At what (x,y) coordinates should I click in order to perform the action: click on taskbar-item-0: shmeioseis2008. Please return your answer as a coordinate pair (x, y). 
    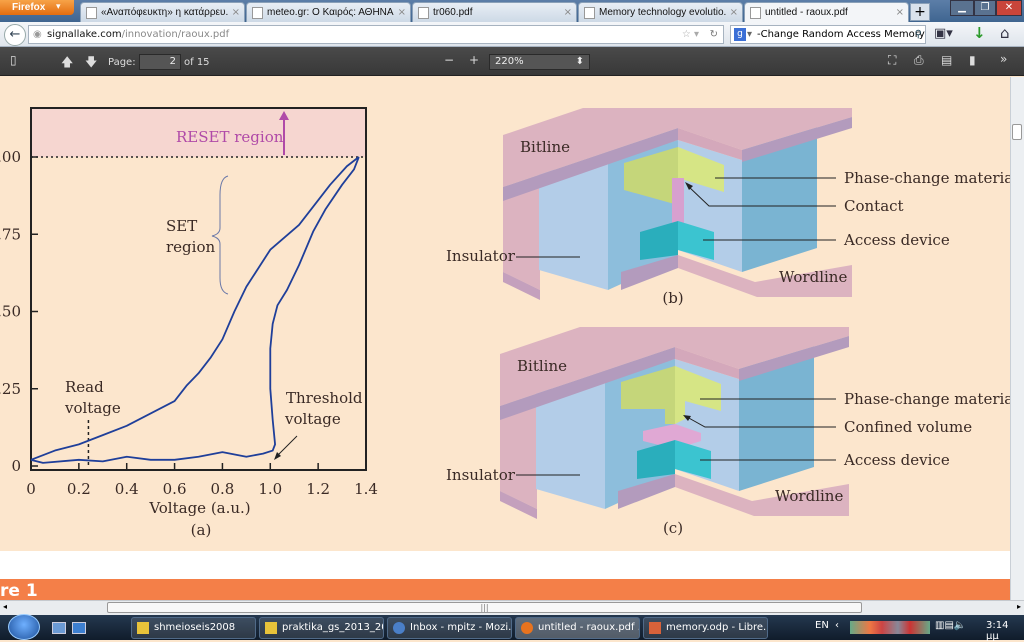
    Looking at the image, I should click on (193, 628).